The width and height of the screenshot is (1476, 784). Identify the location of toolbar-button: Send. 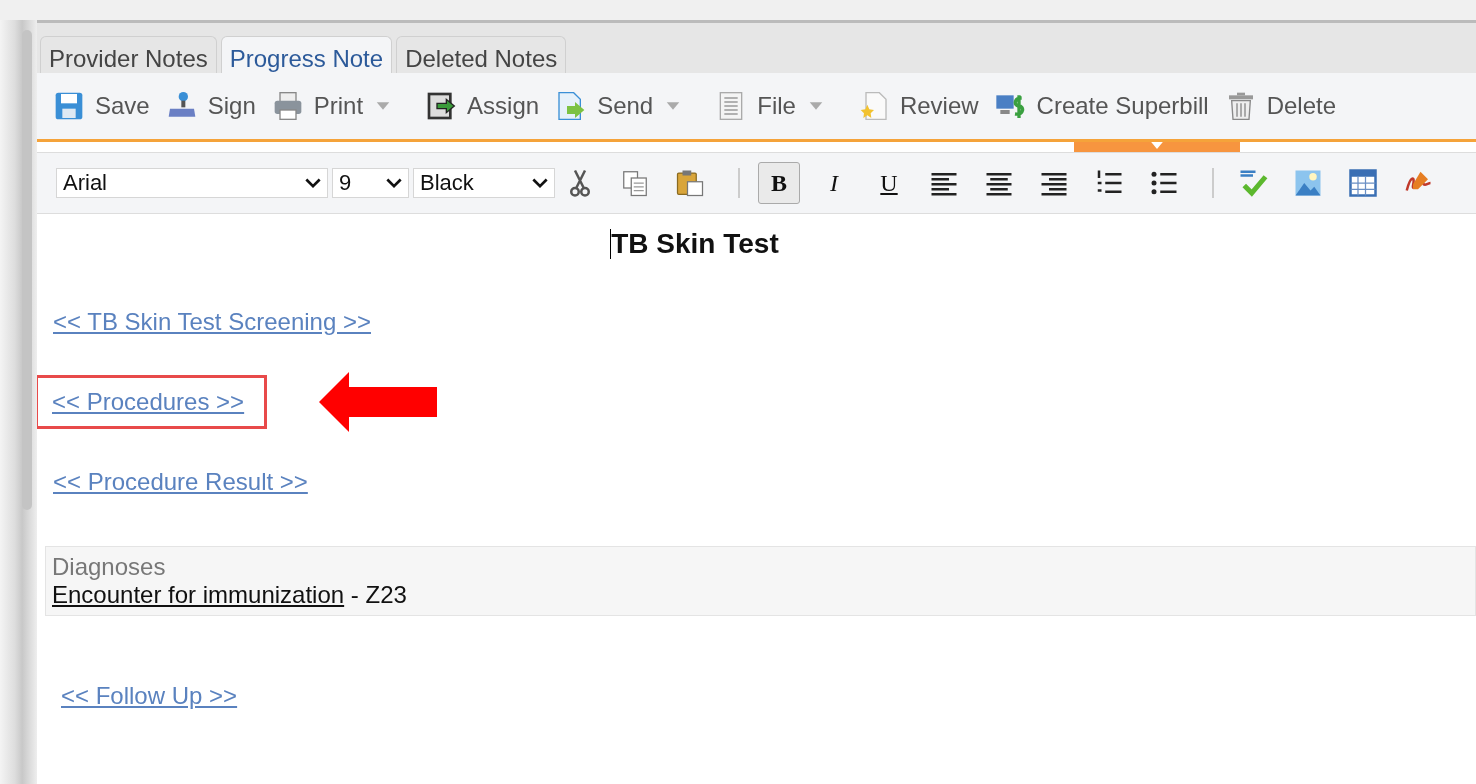
(633, 106).